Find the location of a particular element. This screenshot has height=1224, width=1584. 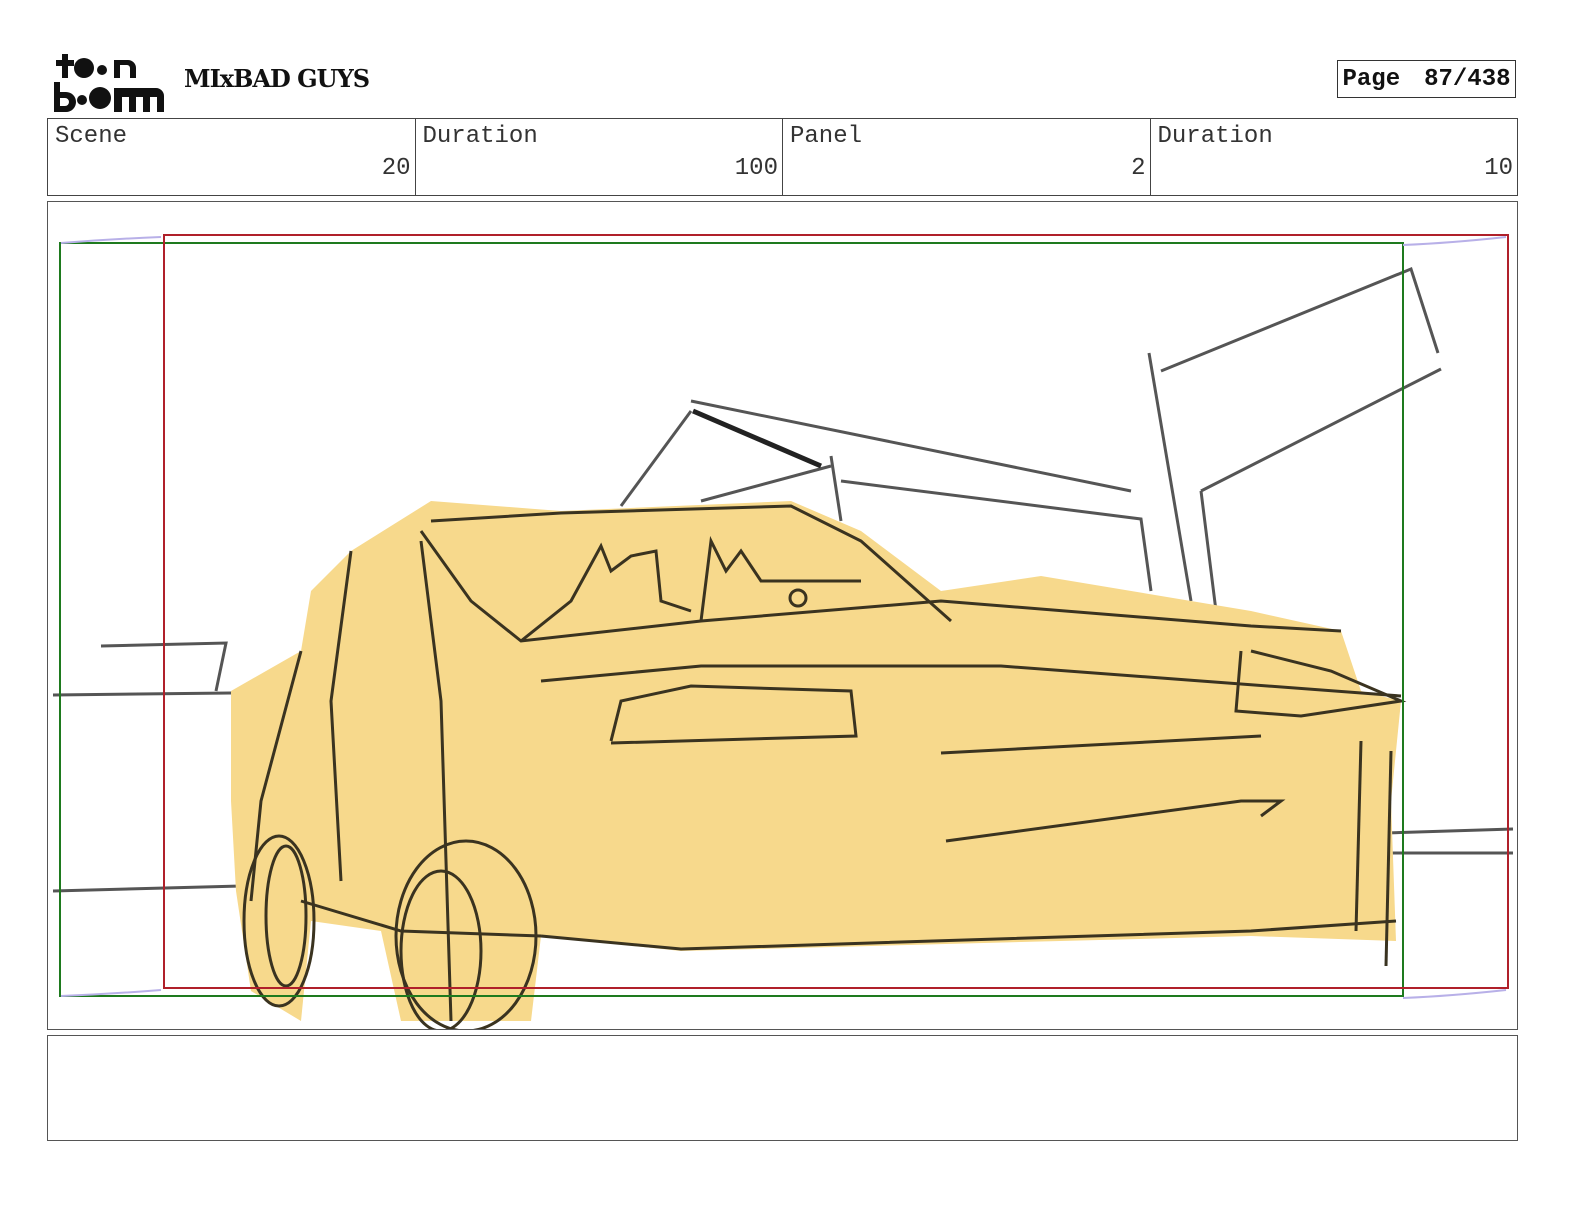

panel-notes is located at coordinates (782, 1088).